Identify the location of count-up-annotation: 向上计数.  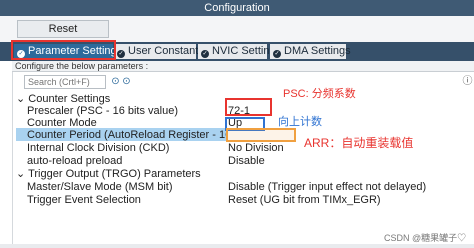
(300, 122).